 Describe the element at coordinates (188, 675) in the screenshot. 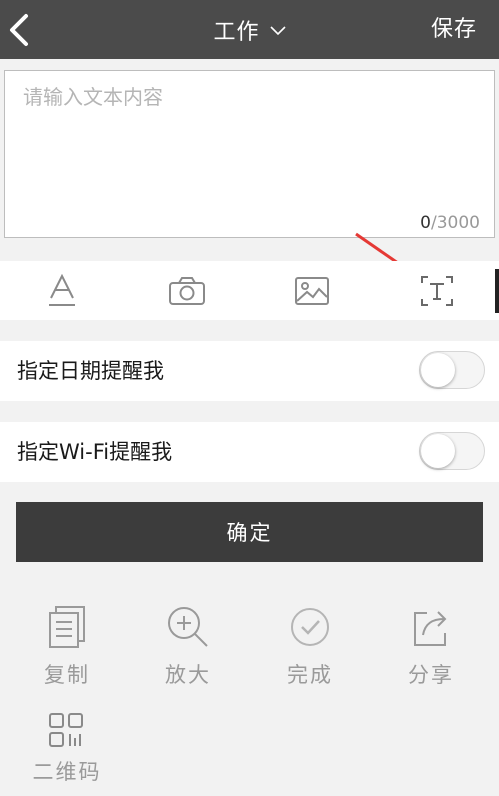

I see `zoom-label: 放大` at that location.